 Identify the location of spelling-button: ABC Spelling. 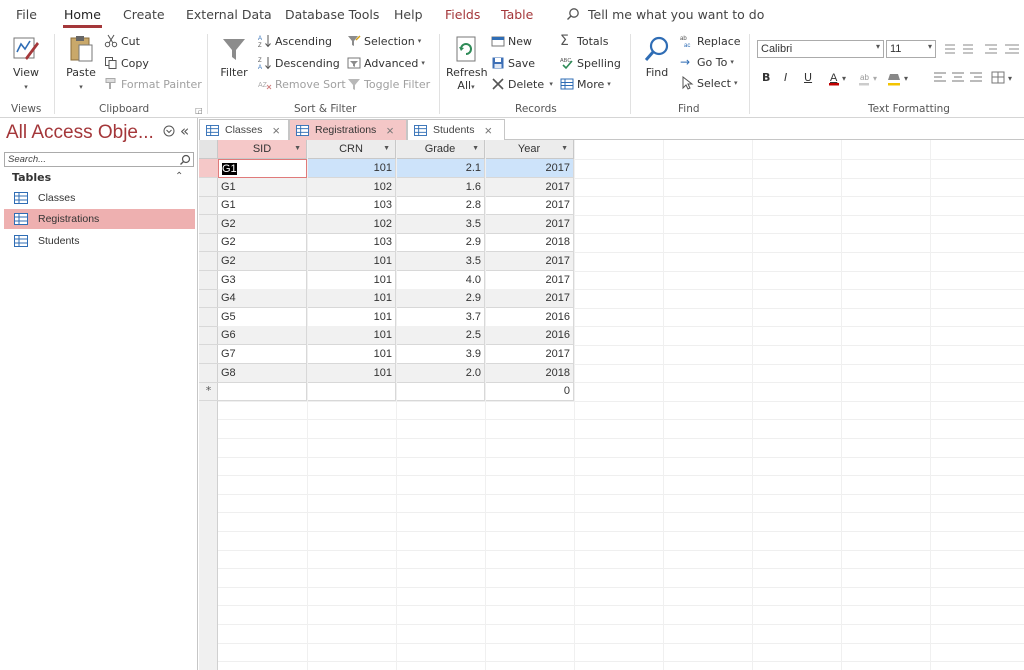
(590, 63).